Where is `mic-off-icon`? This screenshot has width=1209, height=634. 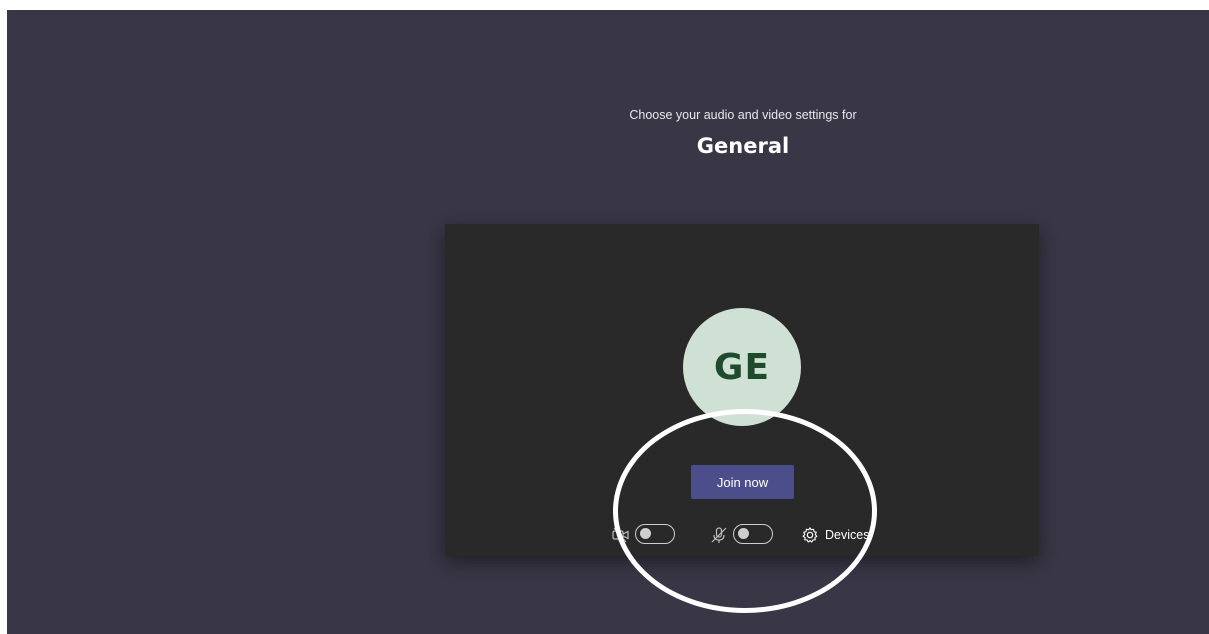 mic-off-icon is located at coordinates (719, 535).